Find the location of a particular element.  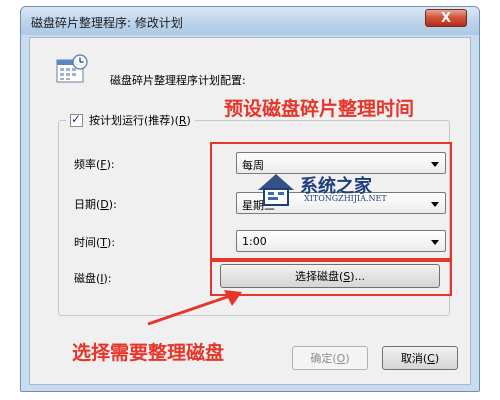

close-button: X is located at coordinates (446, 18).